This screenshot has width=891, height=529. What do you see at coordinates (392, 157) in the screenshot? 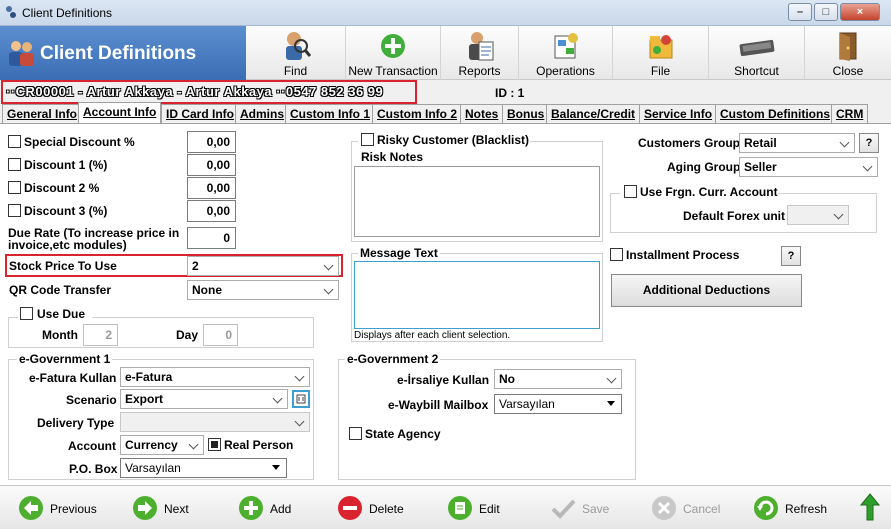
I see `risk-notes-label: Risk Notes` at bounding box center [392, 157].